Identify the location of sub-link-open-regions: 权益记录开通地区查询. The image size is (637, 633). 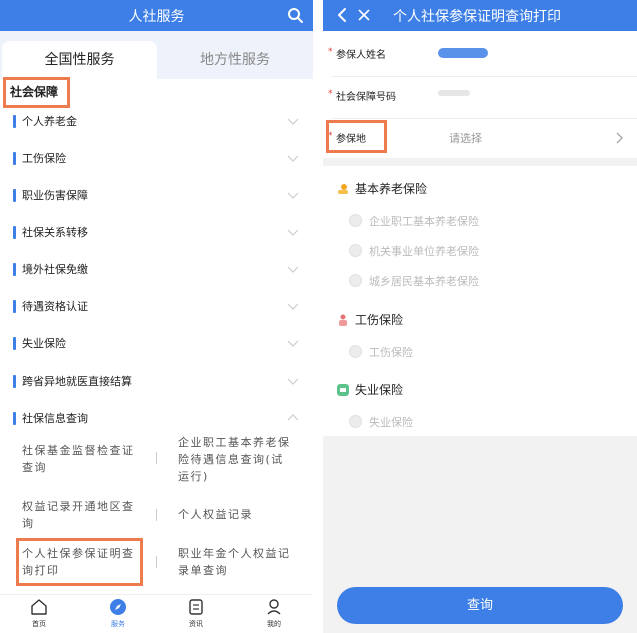
(79, 515).